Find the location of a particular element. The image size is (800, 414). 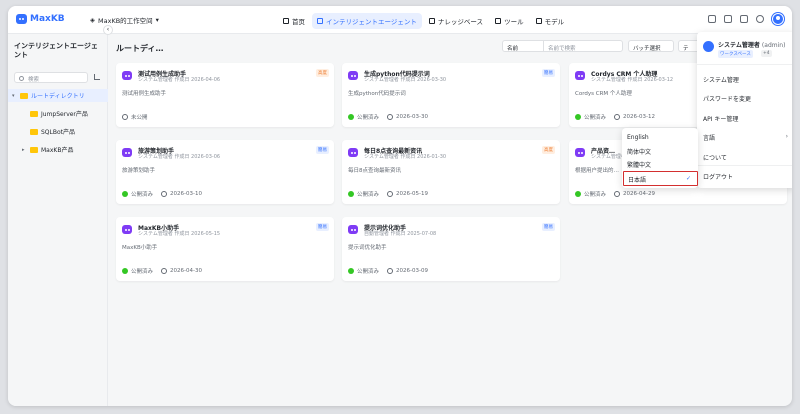

card-date: 2026-04-29 is located at coordinates (639, 194).